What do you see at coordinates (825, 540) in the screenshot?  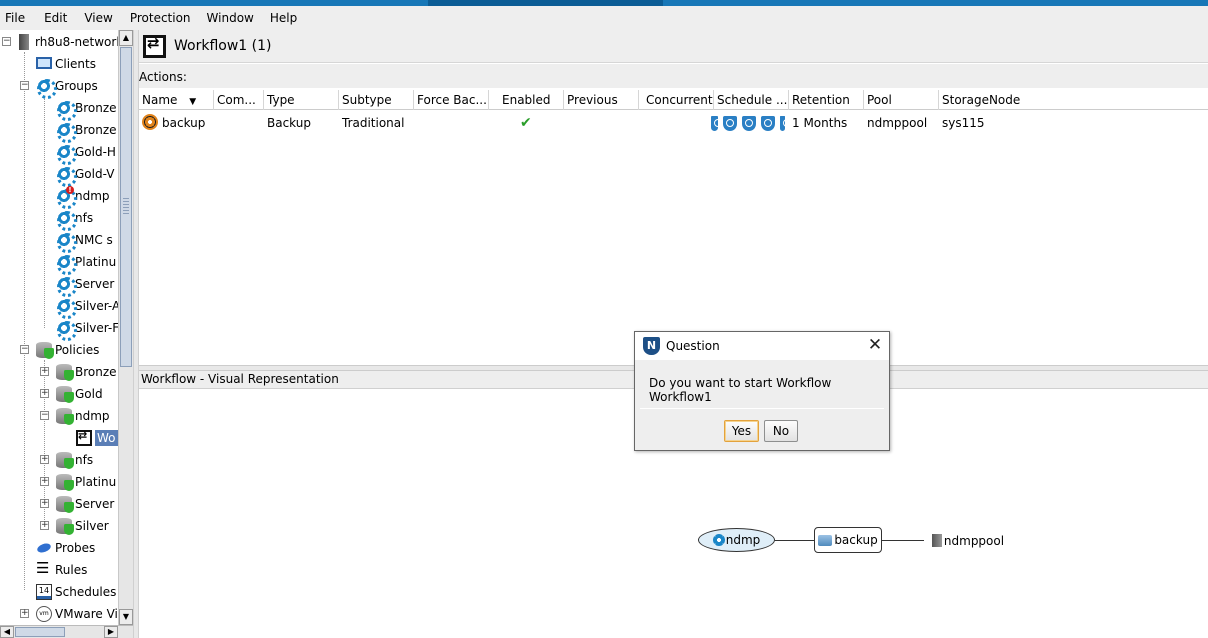 I see `action-icon` at bounding box center [825, 540].